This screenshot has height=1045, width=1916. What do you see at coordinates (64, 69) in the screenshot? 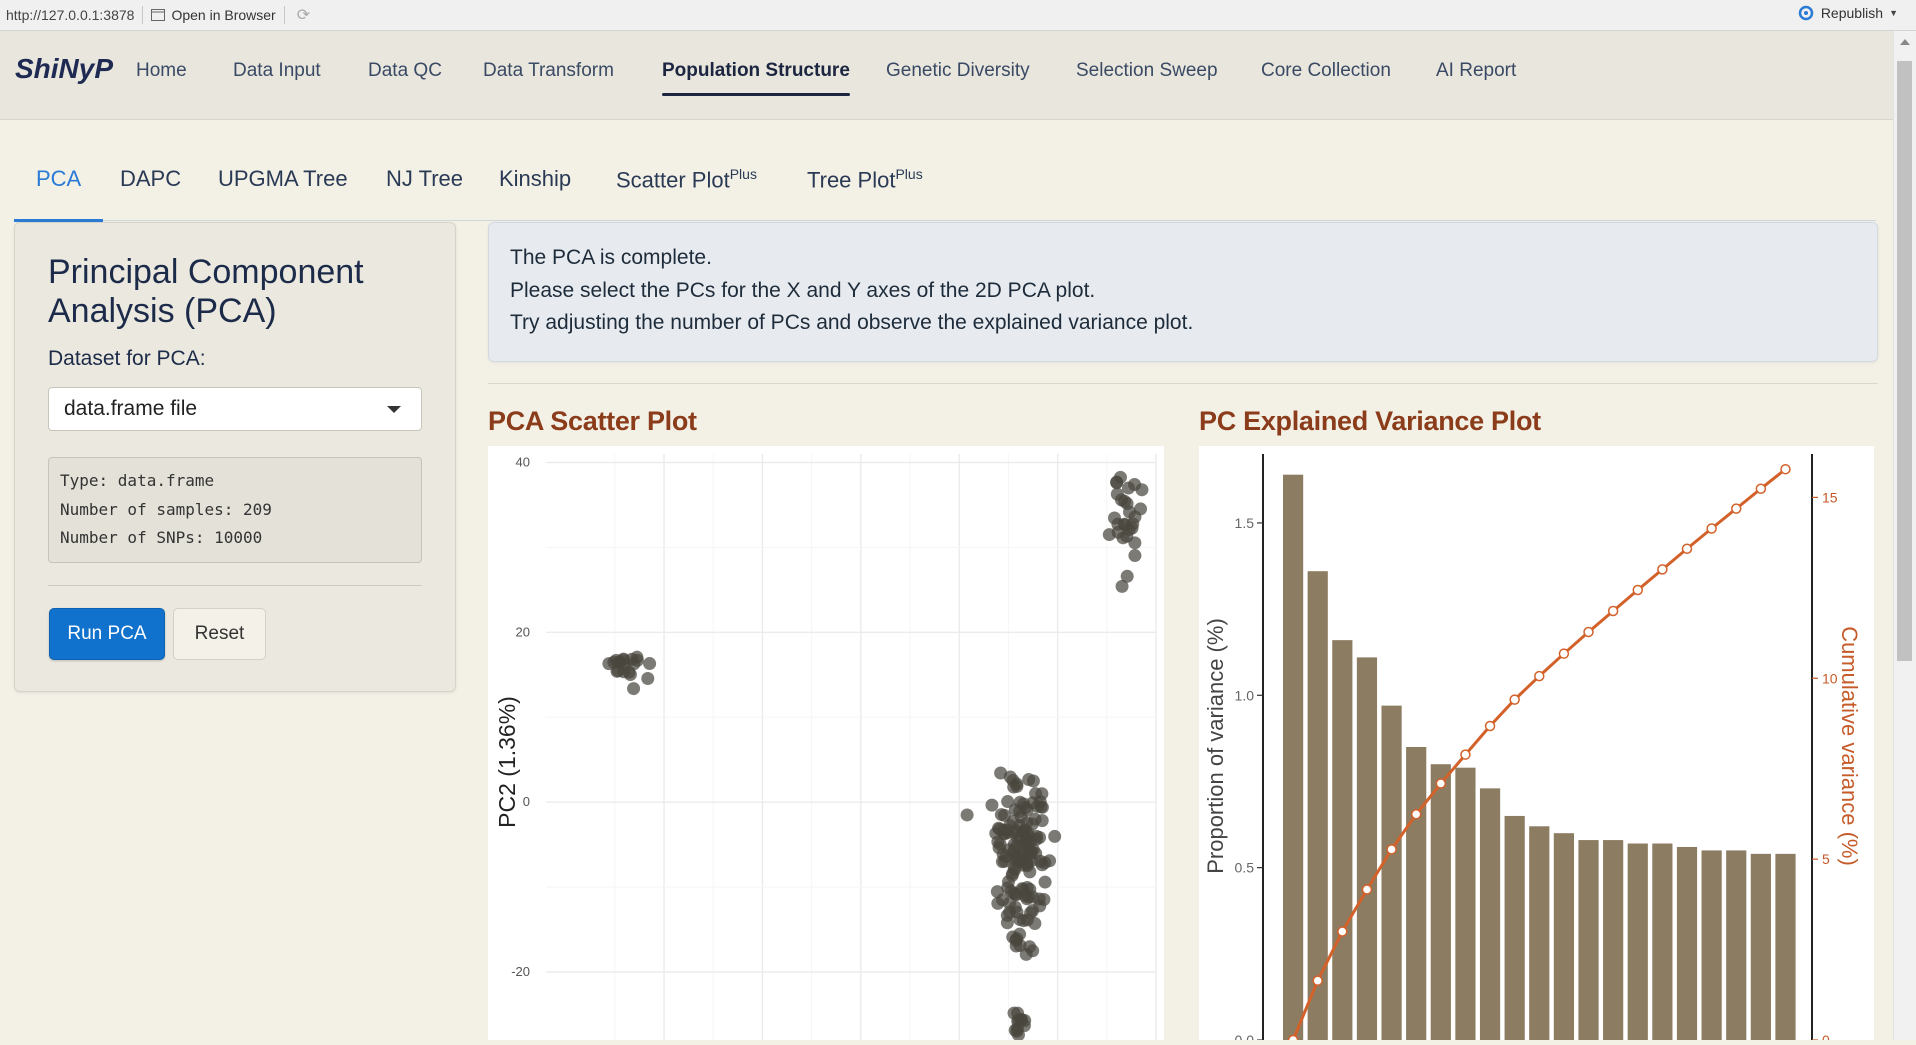
I see `app-brand: ShiNyP` at bounding box center [64, 69].